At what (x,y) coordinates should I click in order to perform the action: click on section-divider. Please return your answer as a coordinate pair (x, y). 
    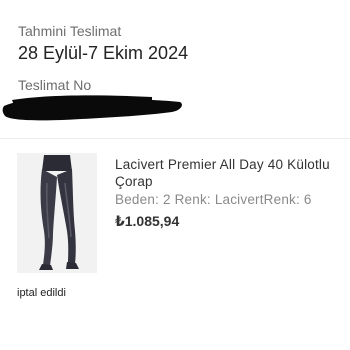
    Looking at the image, I should click on (175, 138).